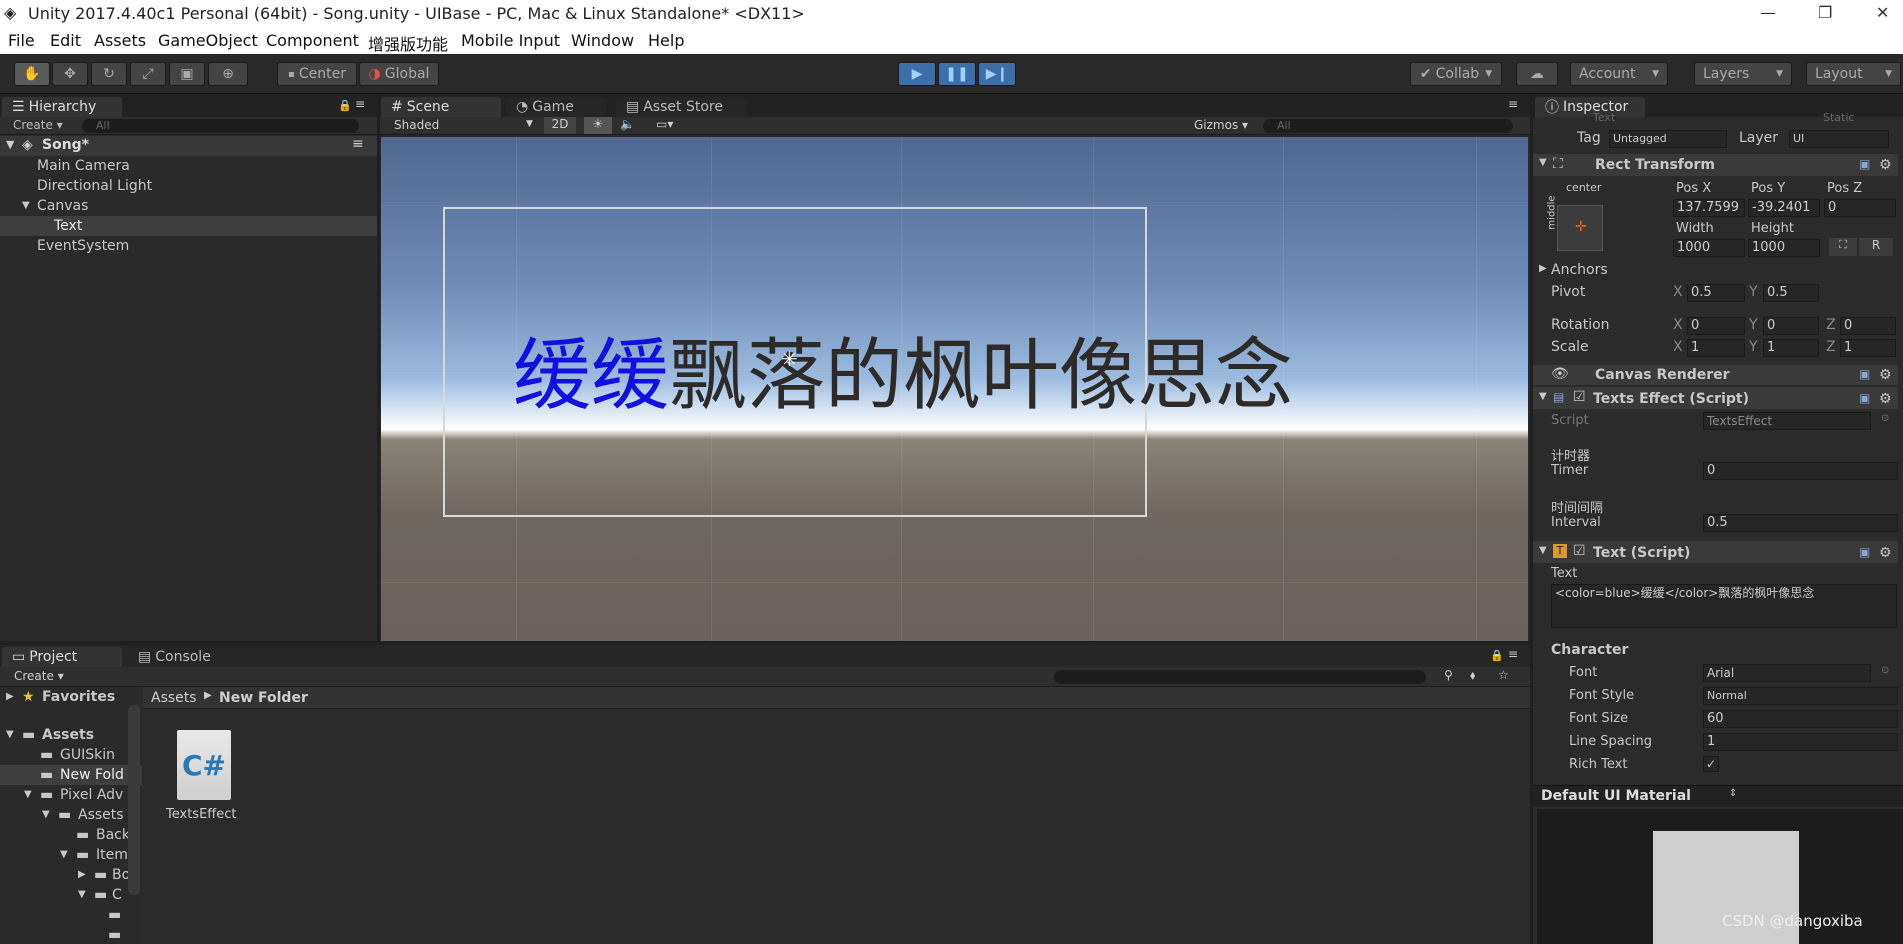  I want to click on rect-tool-button: ▣, so click(187, 74).